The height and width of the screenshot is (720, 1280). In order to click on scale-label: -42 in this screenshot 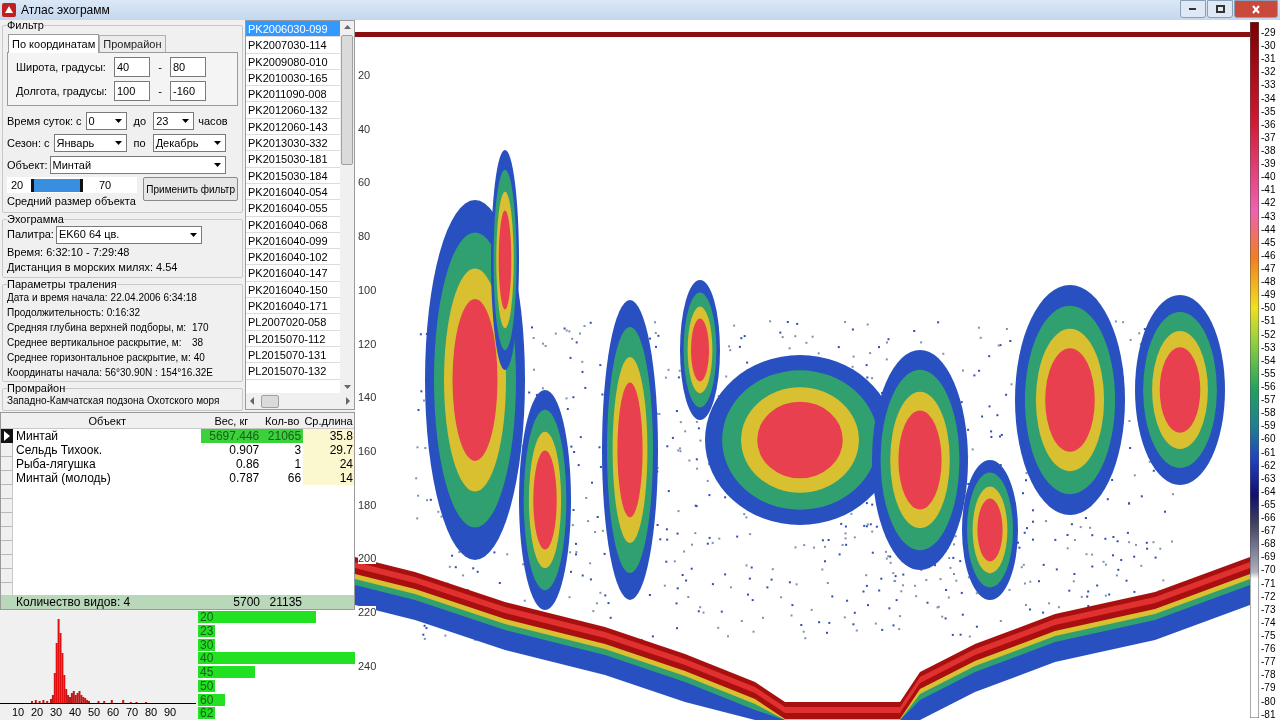, I will do `click(1268, 203)`.